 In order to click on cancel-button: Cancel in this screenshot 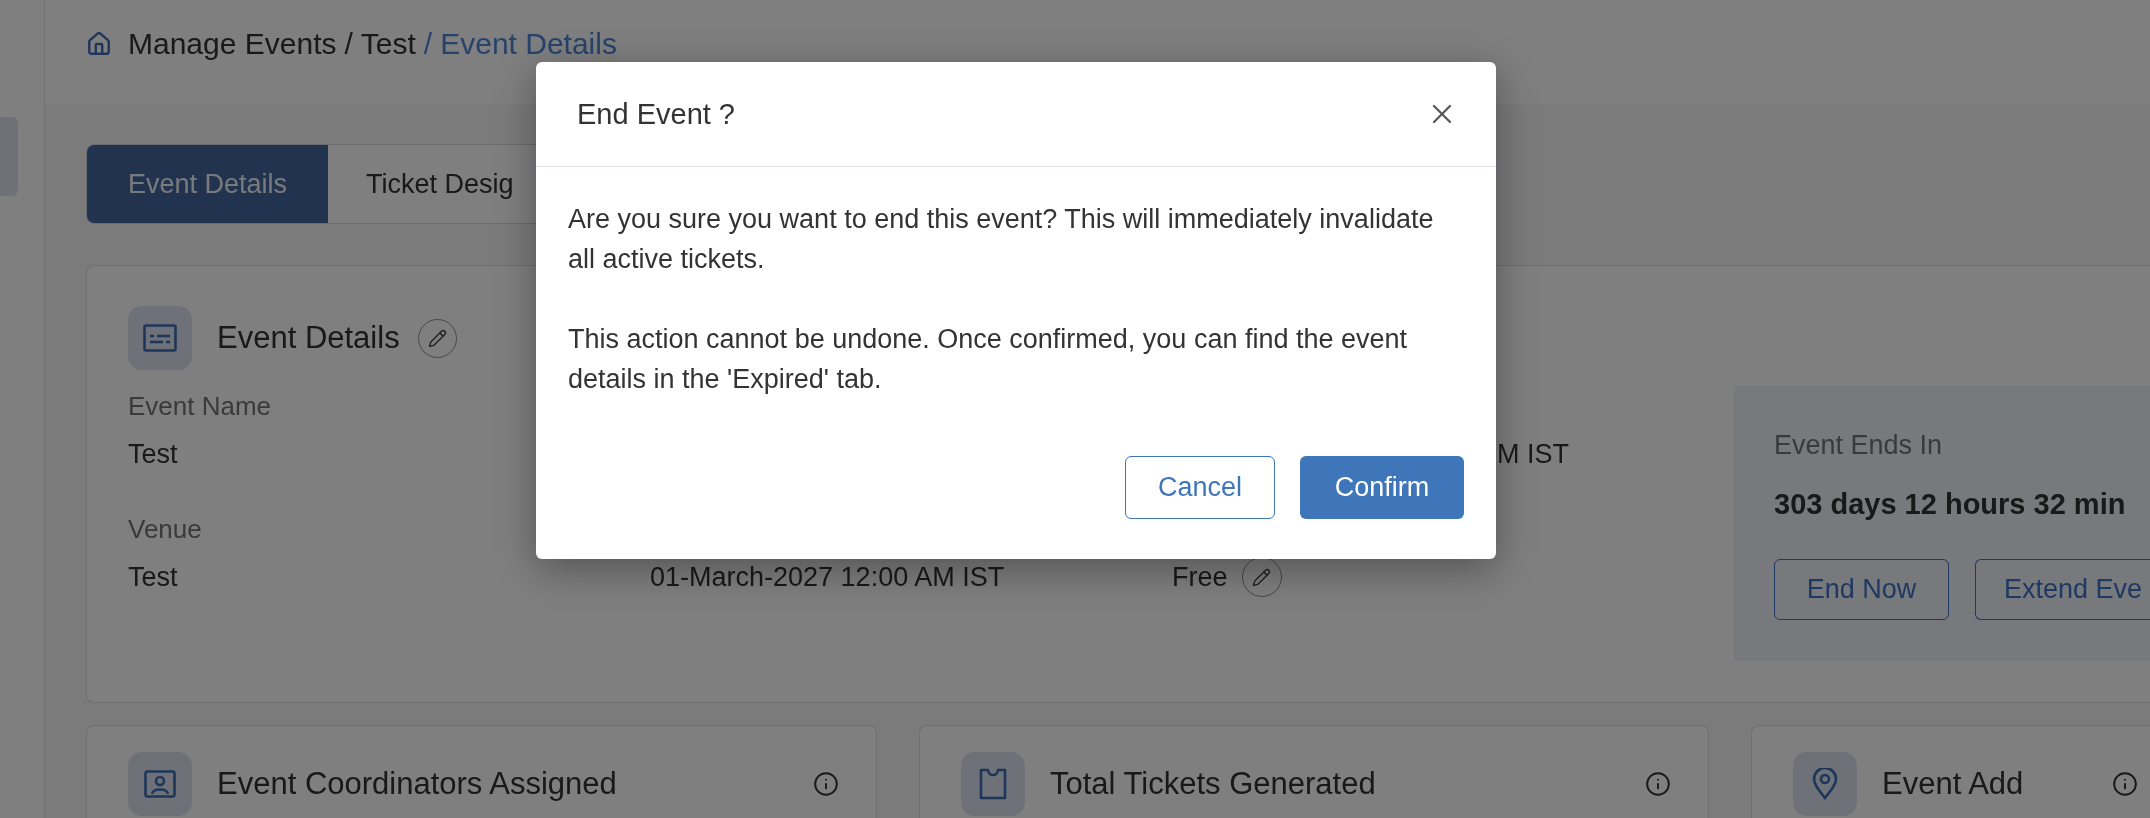, I will do `click(1200, 487)`.